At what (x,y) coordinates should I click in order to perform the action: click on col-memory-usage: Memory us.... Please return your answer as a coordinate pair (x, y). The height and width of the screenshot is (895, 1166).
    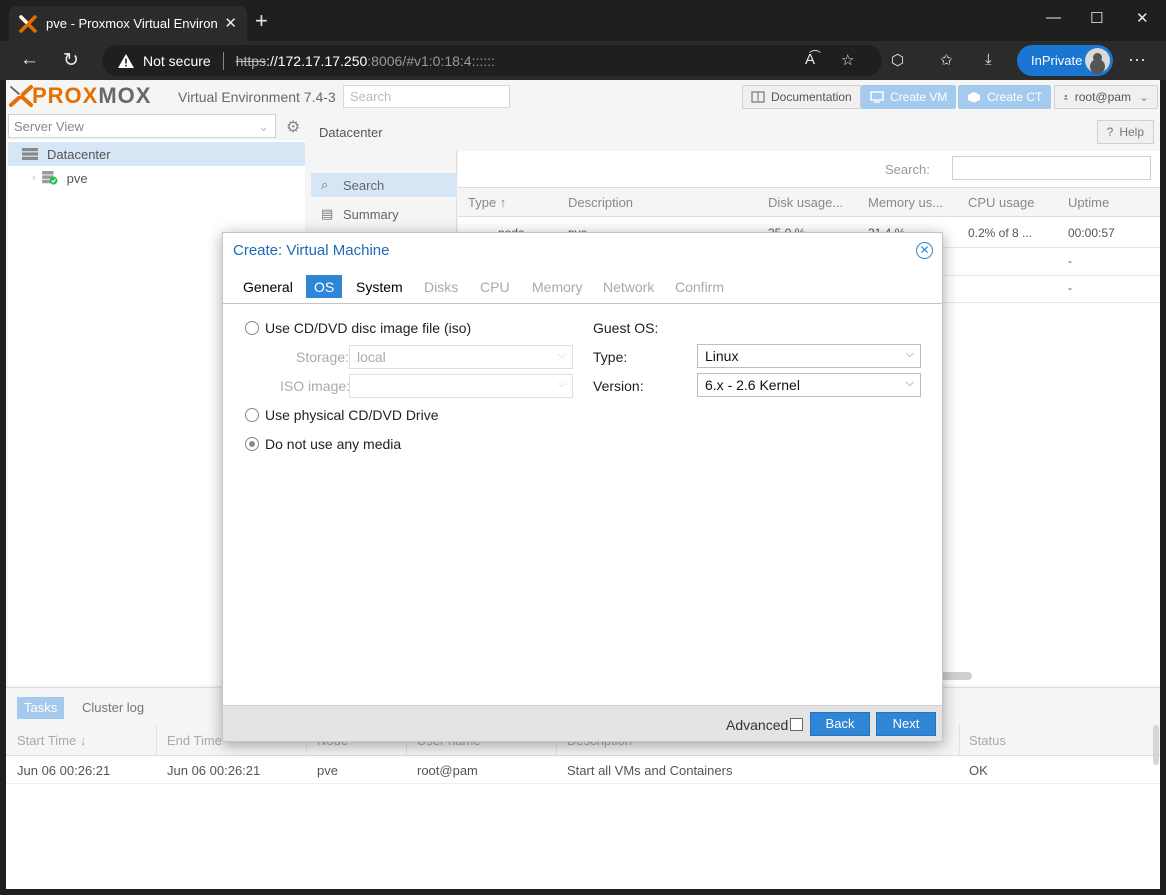
    Looking at the image, I should click on (905, 202).